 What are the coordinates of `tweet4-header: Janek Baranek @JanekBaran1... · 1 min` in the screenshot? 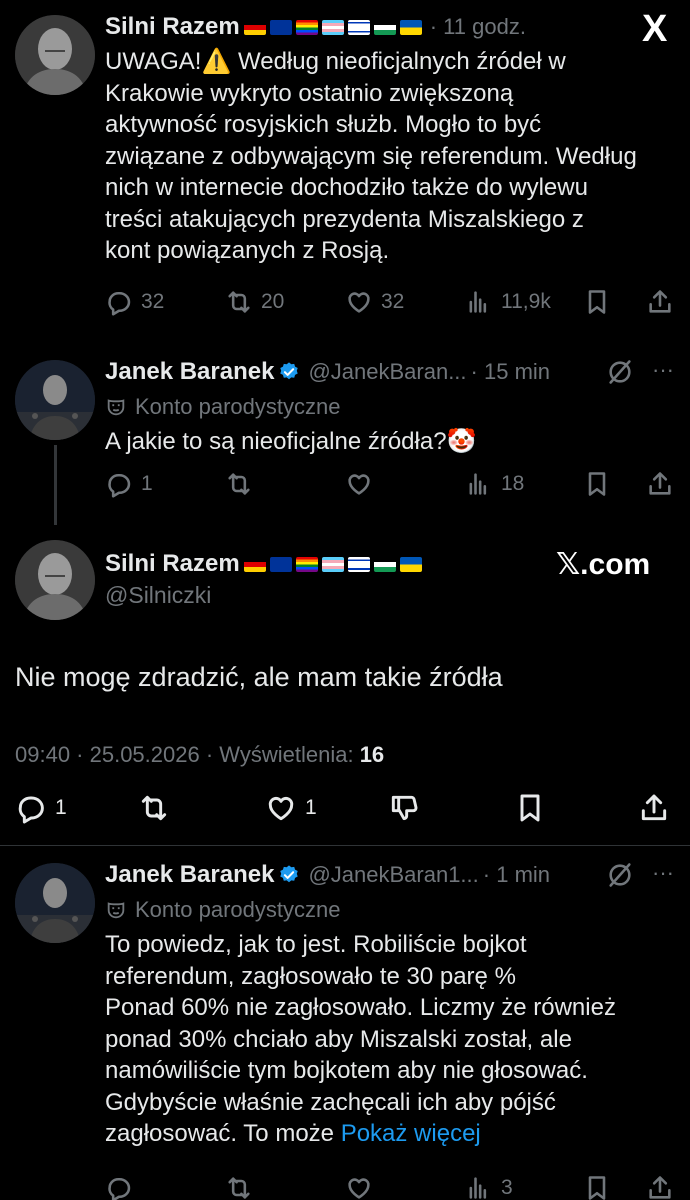 It's located at (327, 875).